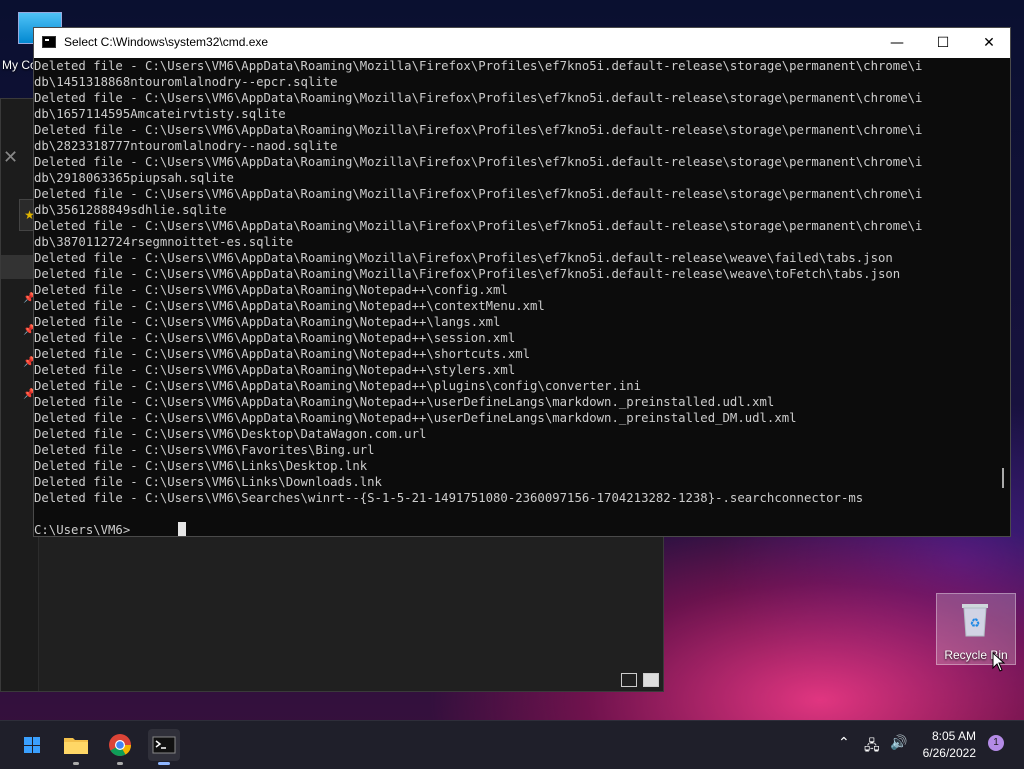 The height and width of the screenshot is (769, 1024). Describe the element at coordinates (166, 42) in the screenshot. I see `window-title: Select C:\Windows\system32\cmd.exe` at that location.